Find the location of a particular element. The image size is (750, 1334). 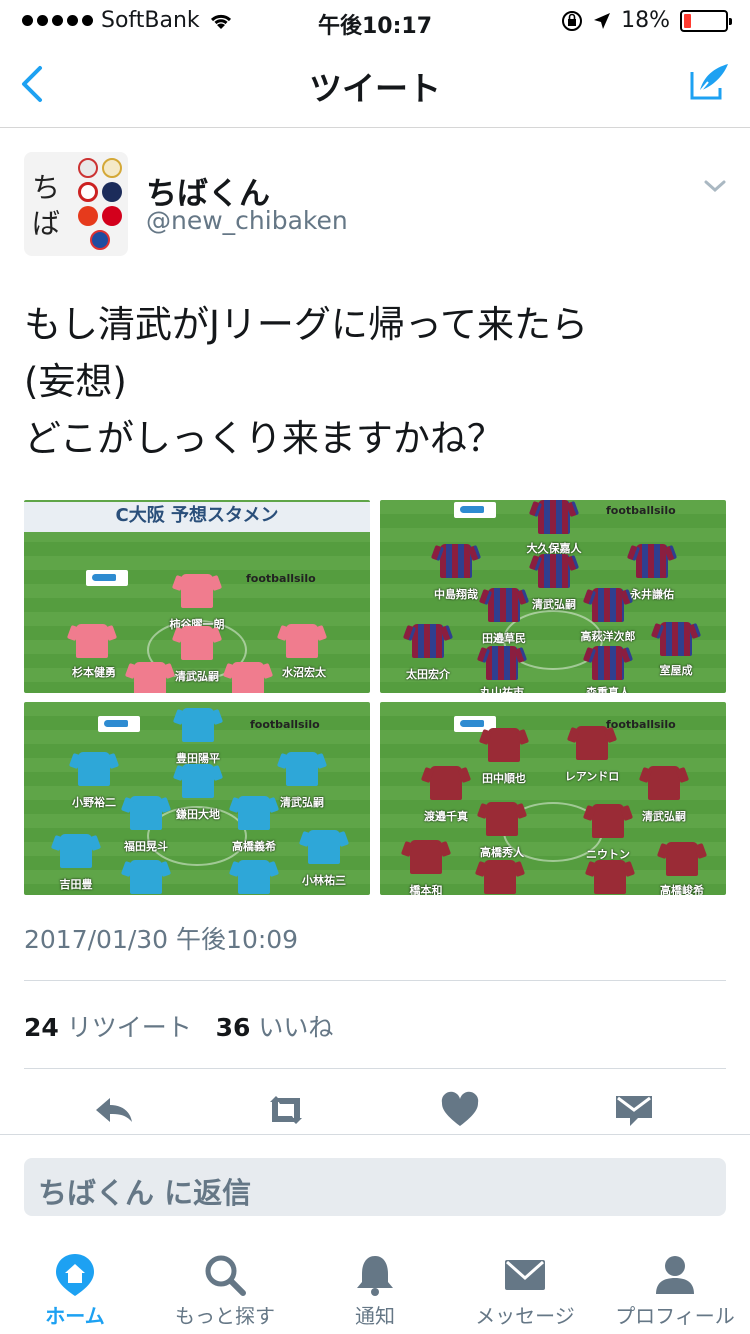

battery-icon is located at coordinates (706, 20).